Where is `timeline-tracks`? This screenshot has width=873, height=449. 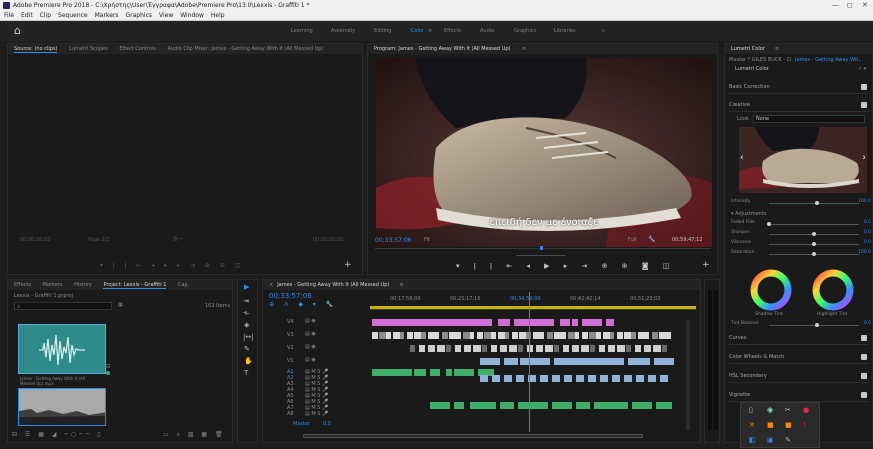
timeline-tracks is located at coordinates (526, 374).